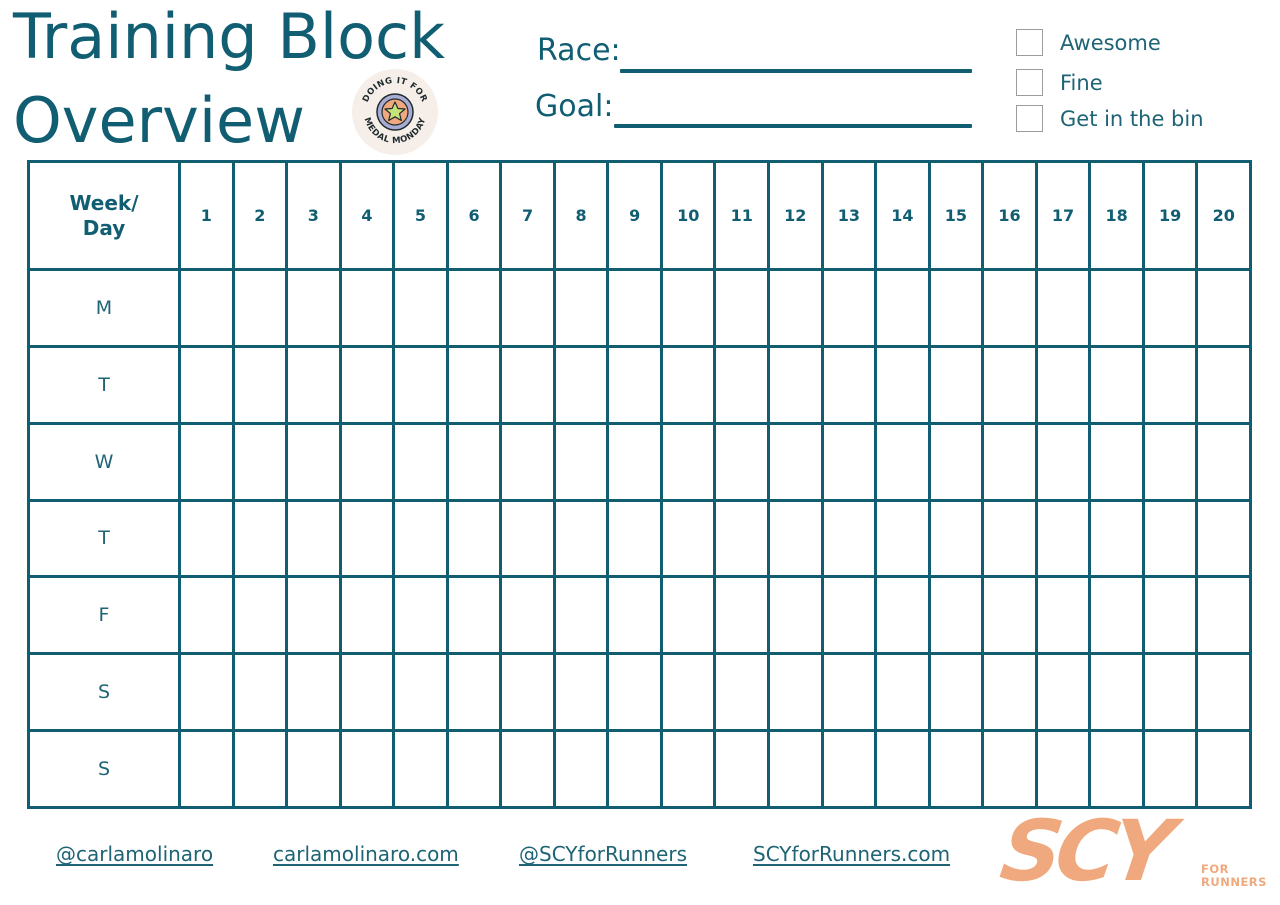 This screenshot has height=905, width=1280. I want to click on race-input-line, so click(796, 71).